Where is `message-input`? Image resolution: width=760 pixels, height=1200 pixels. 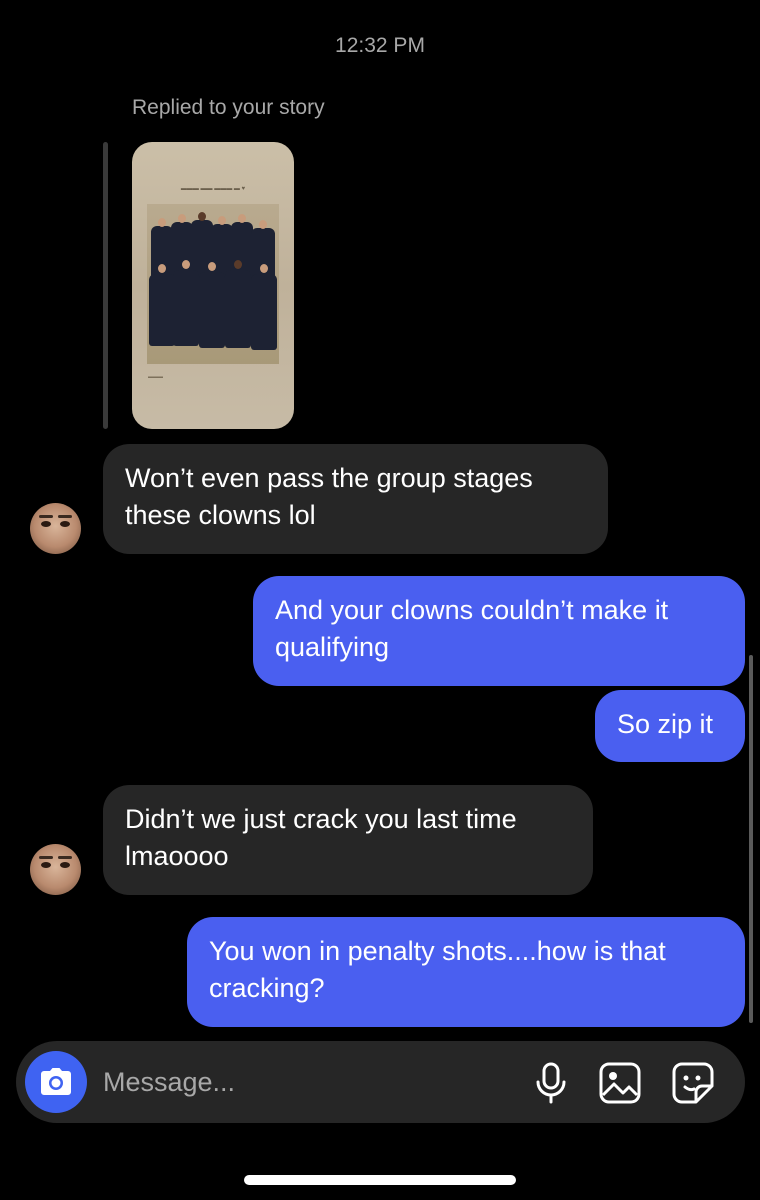
message-input is located at coordinates (303, 1082).